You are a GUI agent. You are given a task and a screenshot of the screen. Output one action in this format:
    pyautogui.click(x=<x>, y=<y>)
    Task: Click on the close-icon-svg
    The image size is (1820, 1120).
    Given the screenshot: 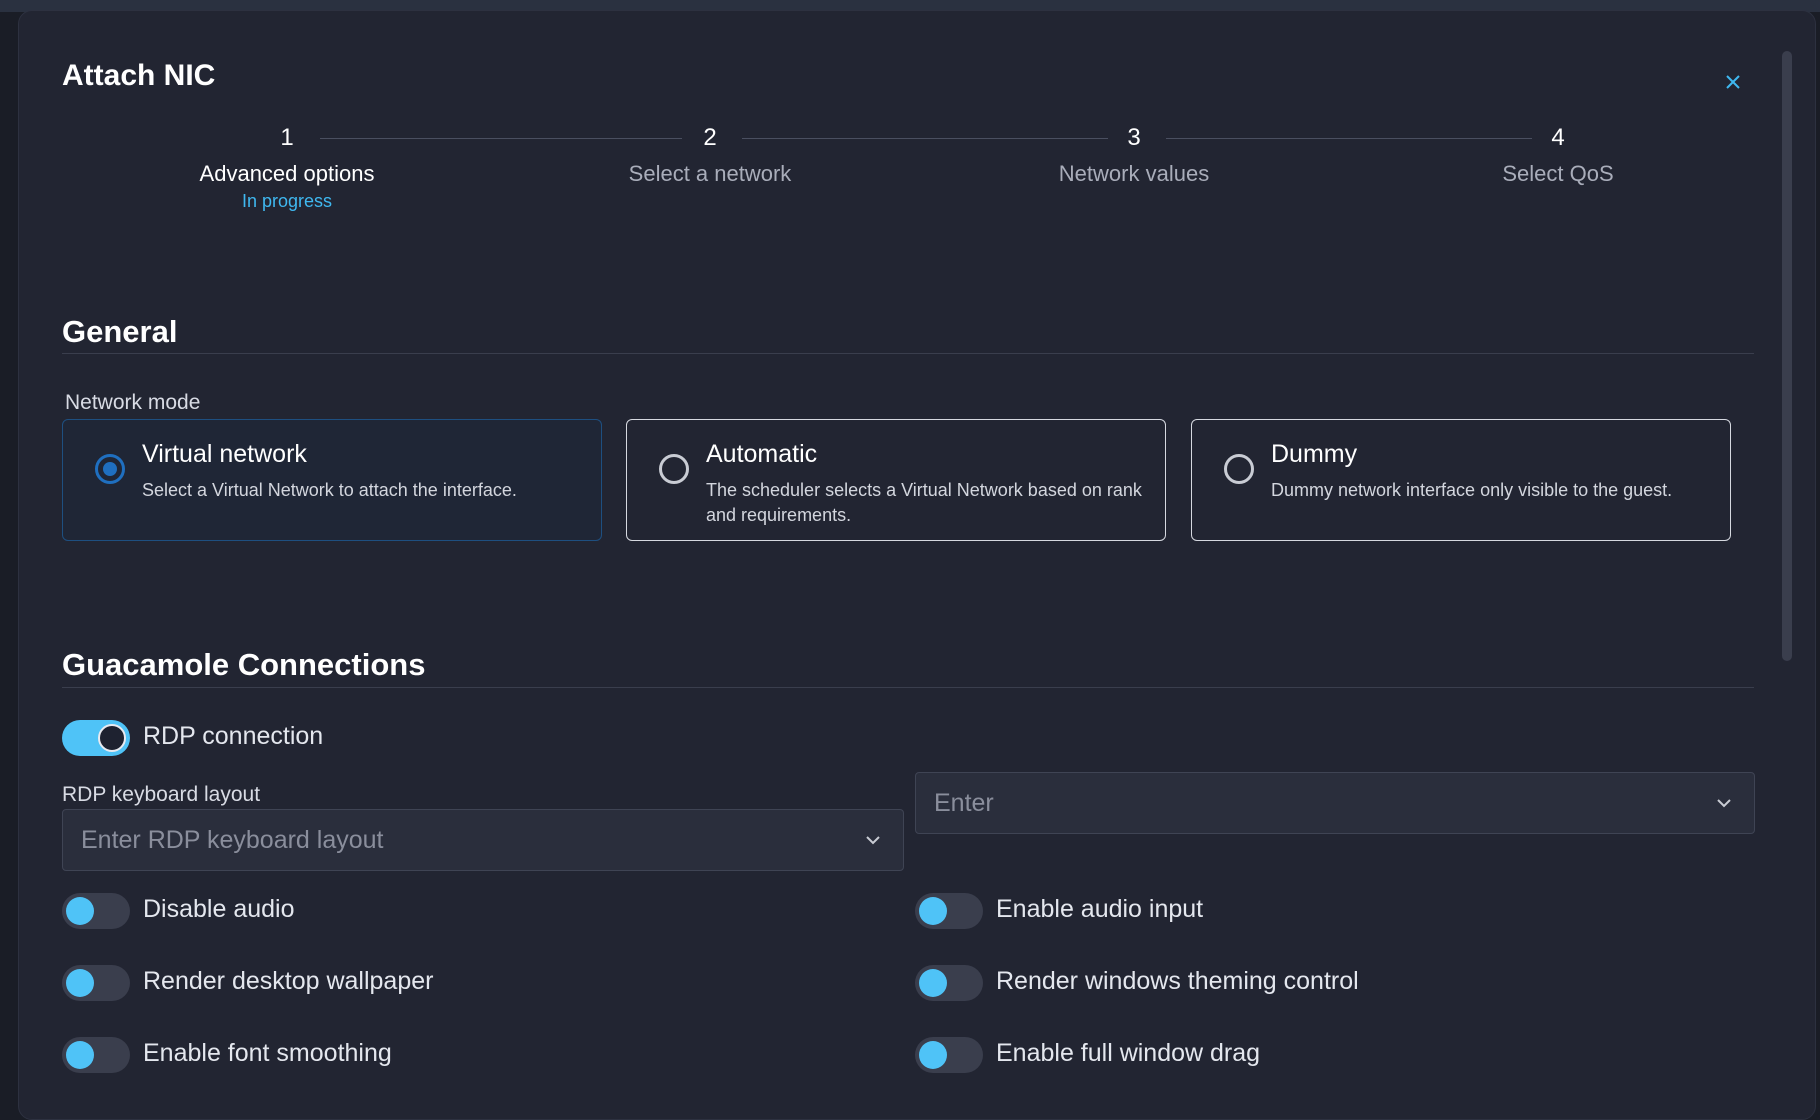 What is the action you would take?
    pyautogui.click(x=1733, y=82)
    